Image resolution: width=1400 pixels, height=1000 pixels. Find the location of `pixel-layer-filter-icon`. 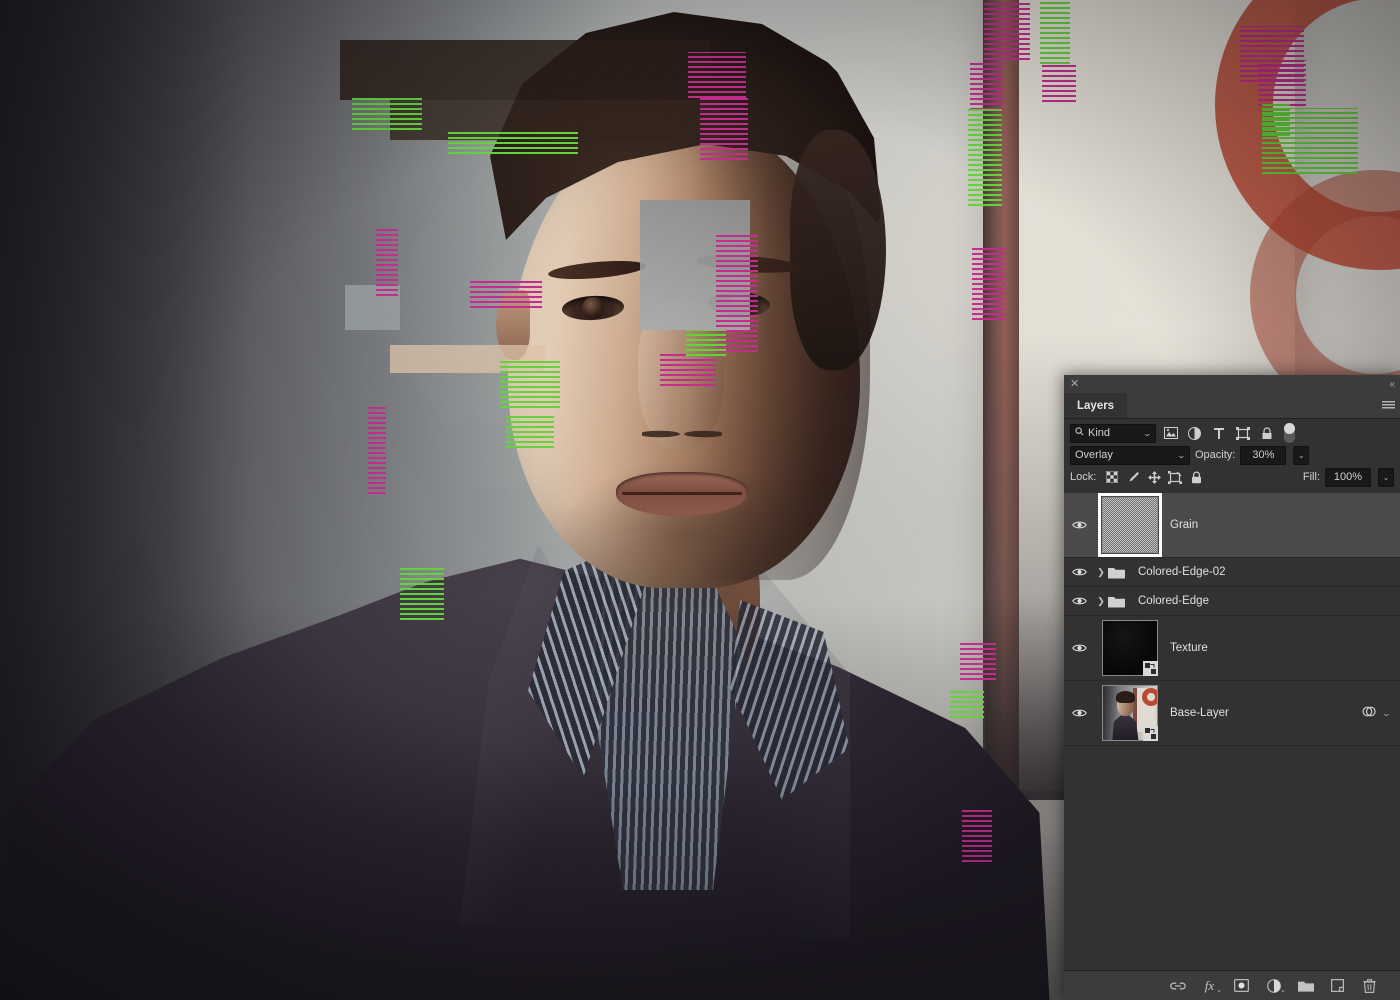

pixel-layer-filter-icon is located at coordinates (1170, 433).